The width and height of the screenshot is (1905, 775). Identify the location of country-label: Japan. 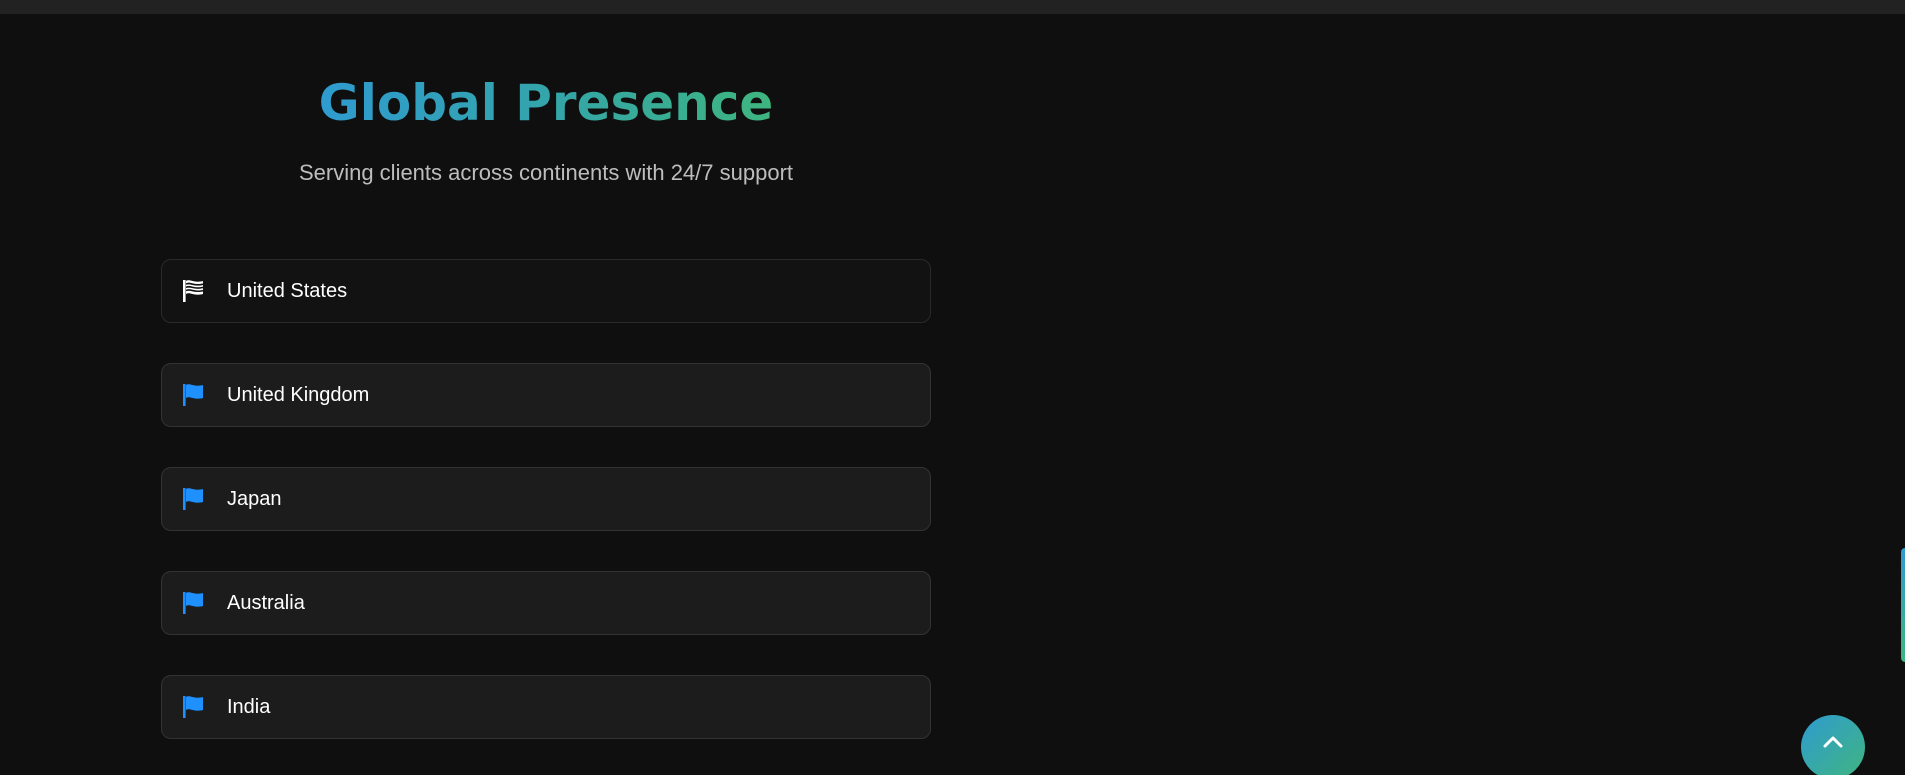
(254, 498).